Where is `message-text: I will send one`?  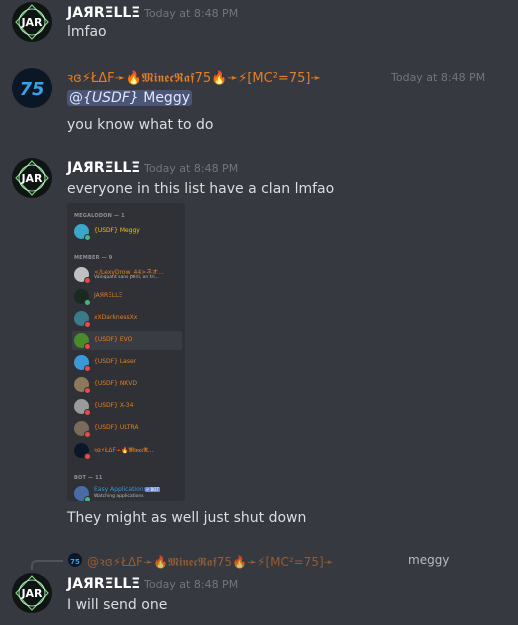
message-text: I will send one is located at coordinates (117, 605).